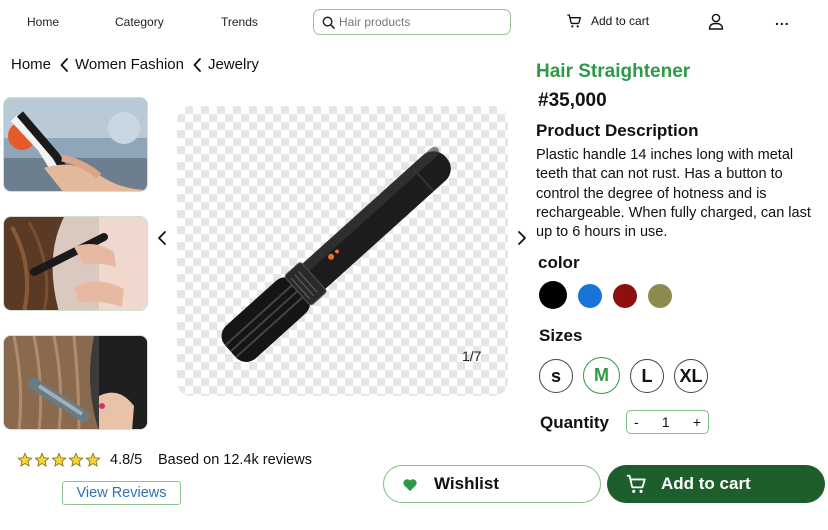 Image resolution: width=828 pixels, height=530 pixels. Describe the element at coordinates (660, 296) in the screenshot. I see `color-swatch-olive` at that location.